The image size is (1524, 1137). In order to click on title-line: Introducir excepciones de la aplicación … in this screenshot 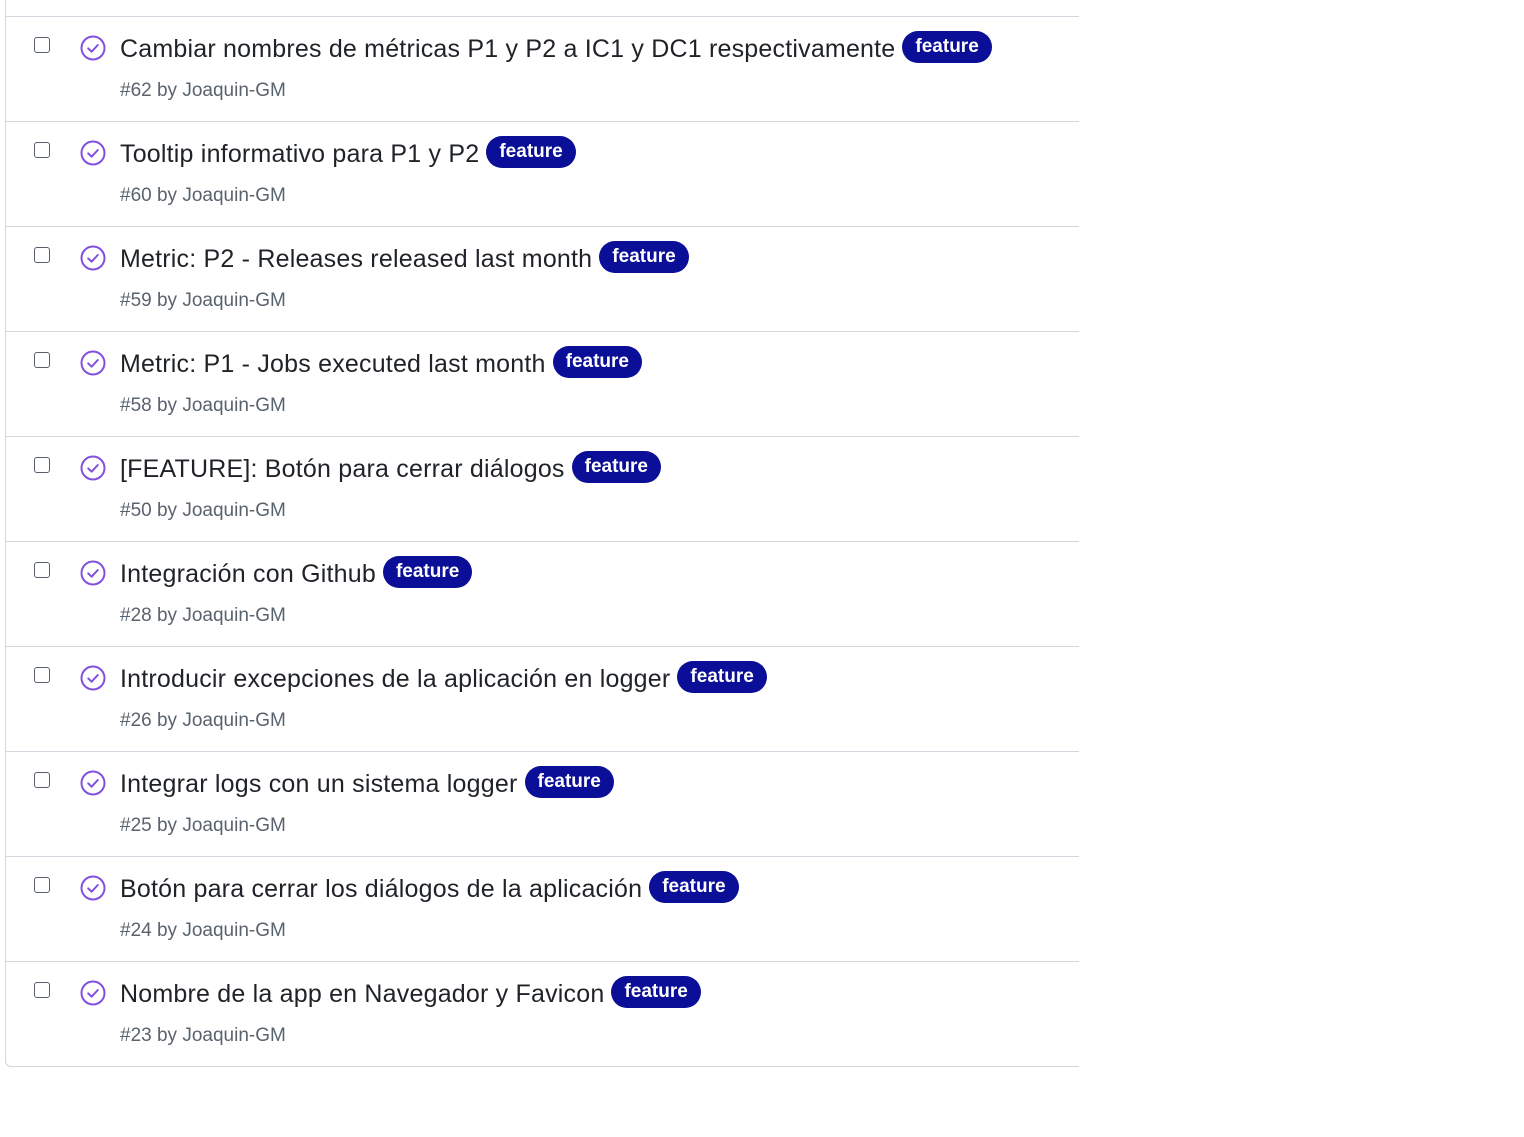, I will do `click(443, 678)`.